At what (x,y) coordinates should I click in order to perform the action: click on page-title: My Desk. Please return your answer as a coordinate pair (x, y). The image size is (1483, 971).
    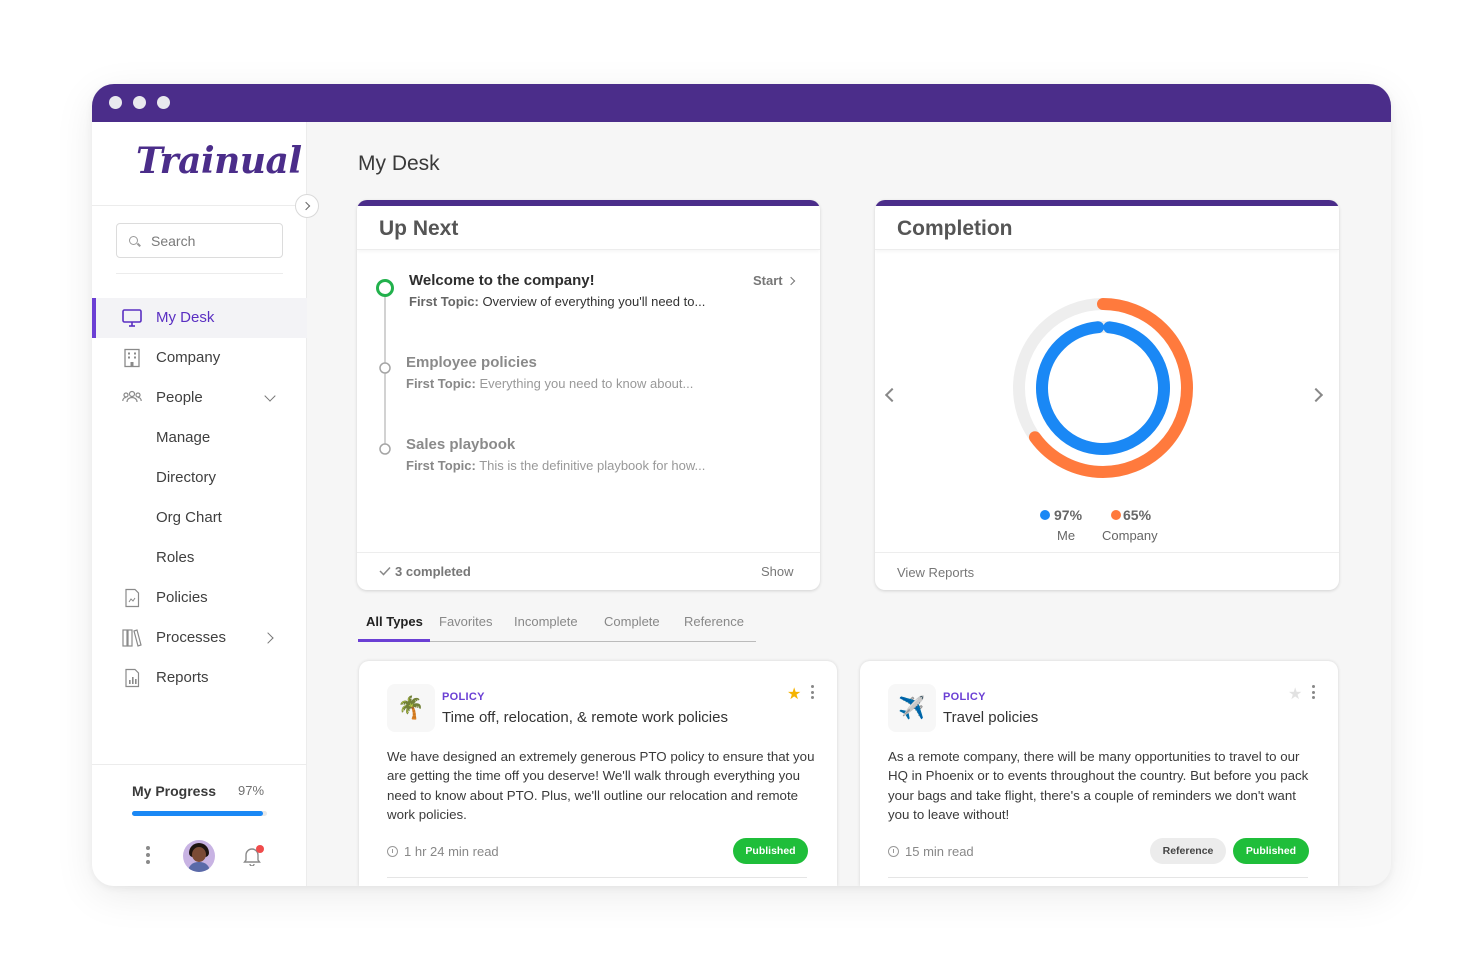
    Looking at the image, I should click on (399, 163).